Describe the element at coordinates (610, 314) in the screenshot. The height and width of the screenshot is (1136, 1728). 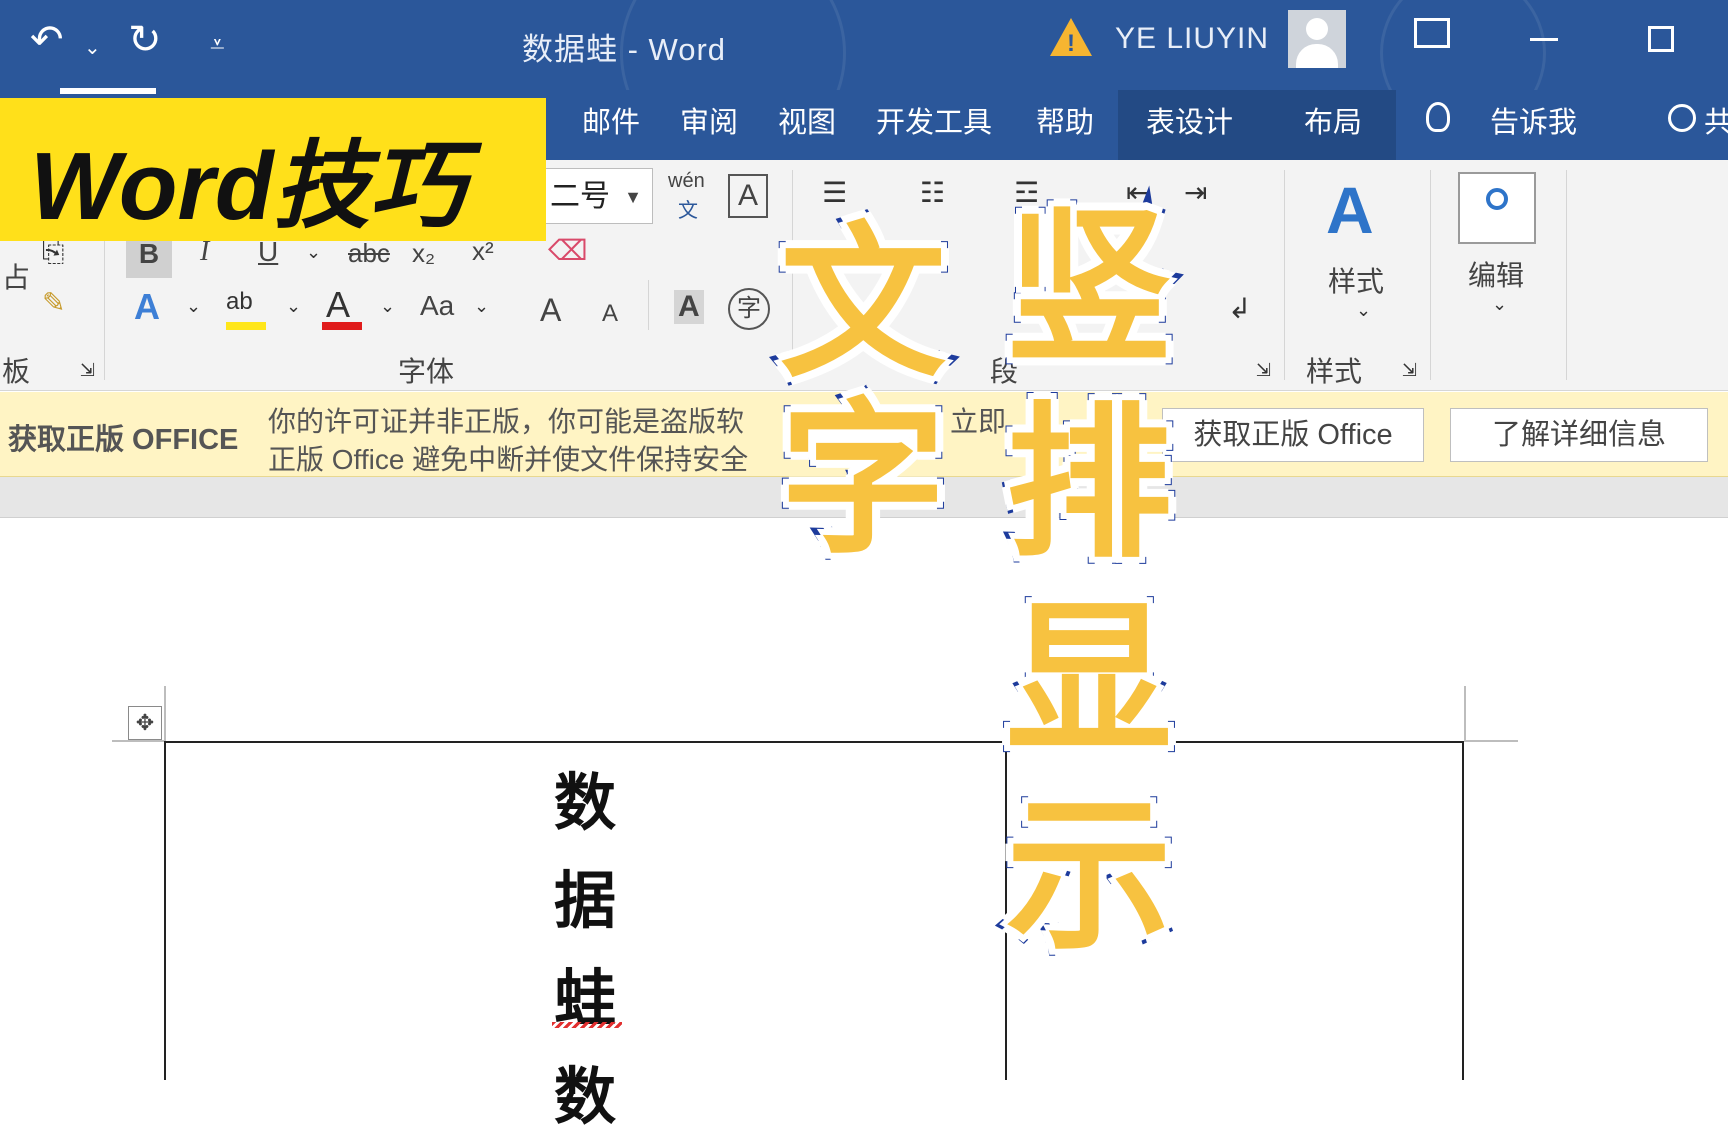
I see `shrink-font-button: A` at that location.